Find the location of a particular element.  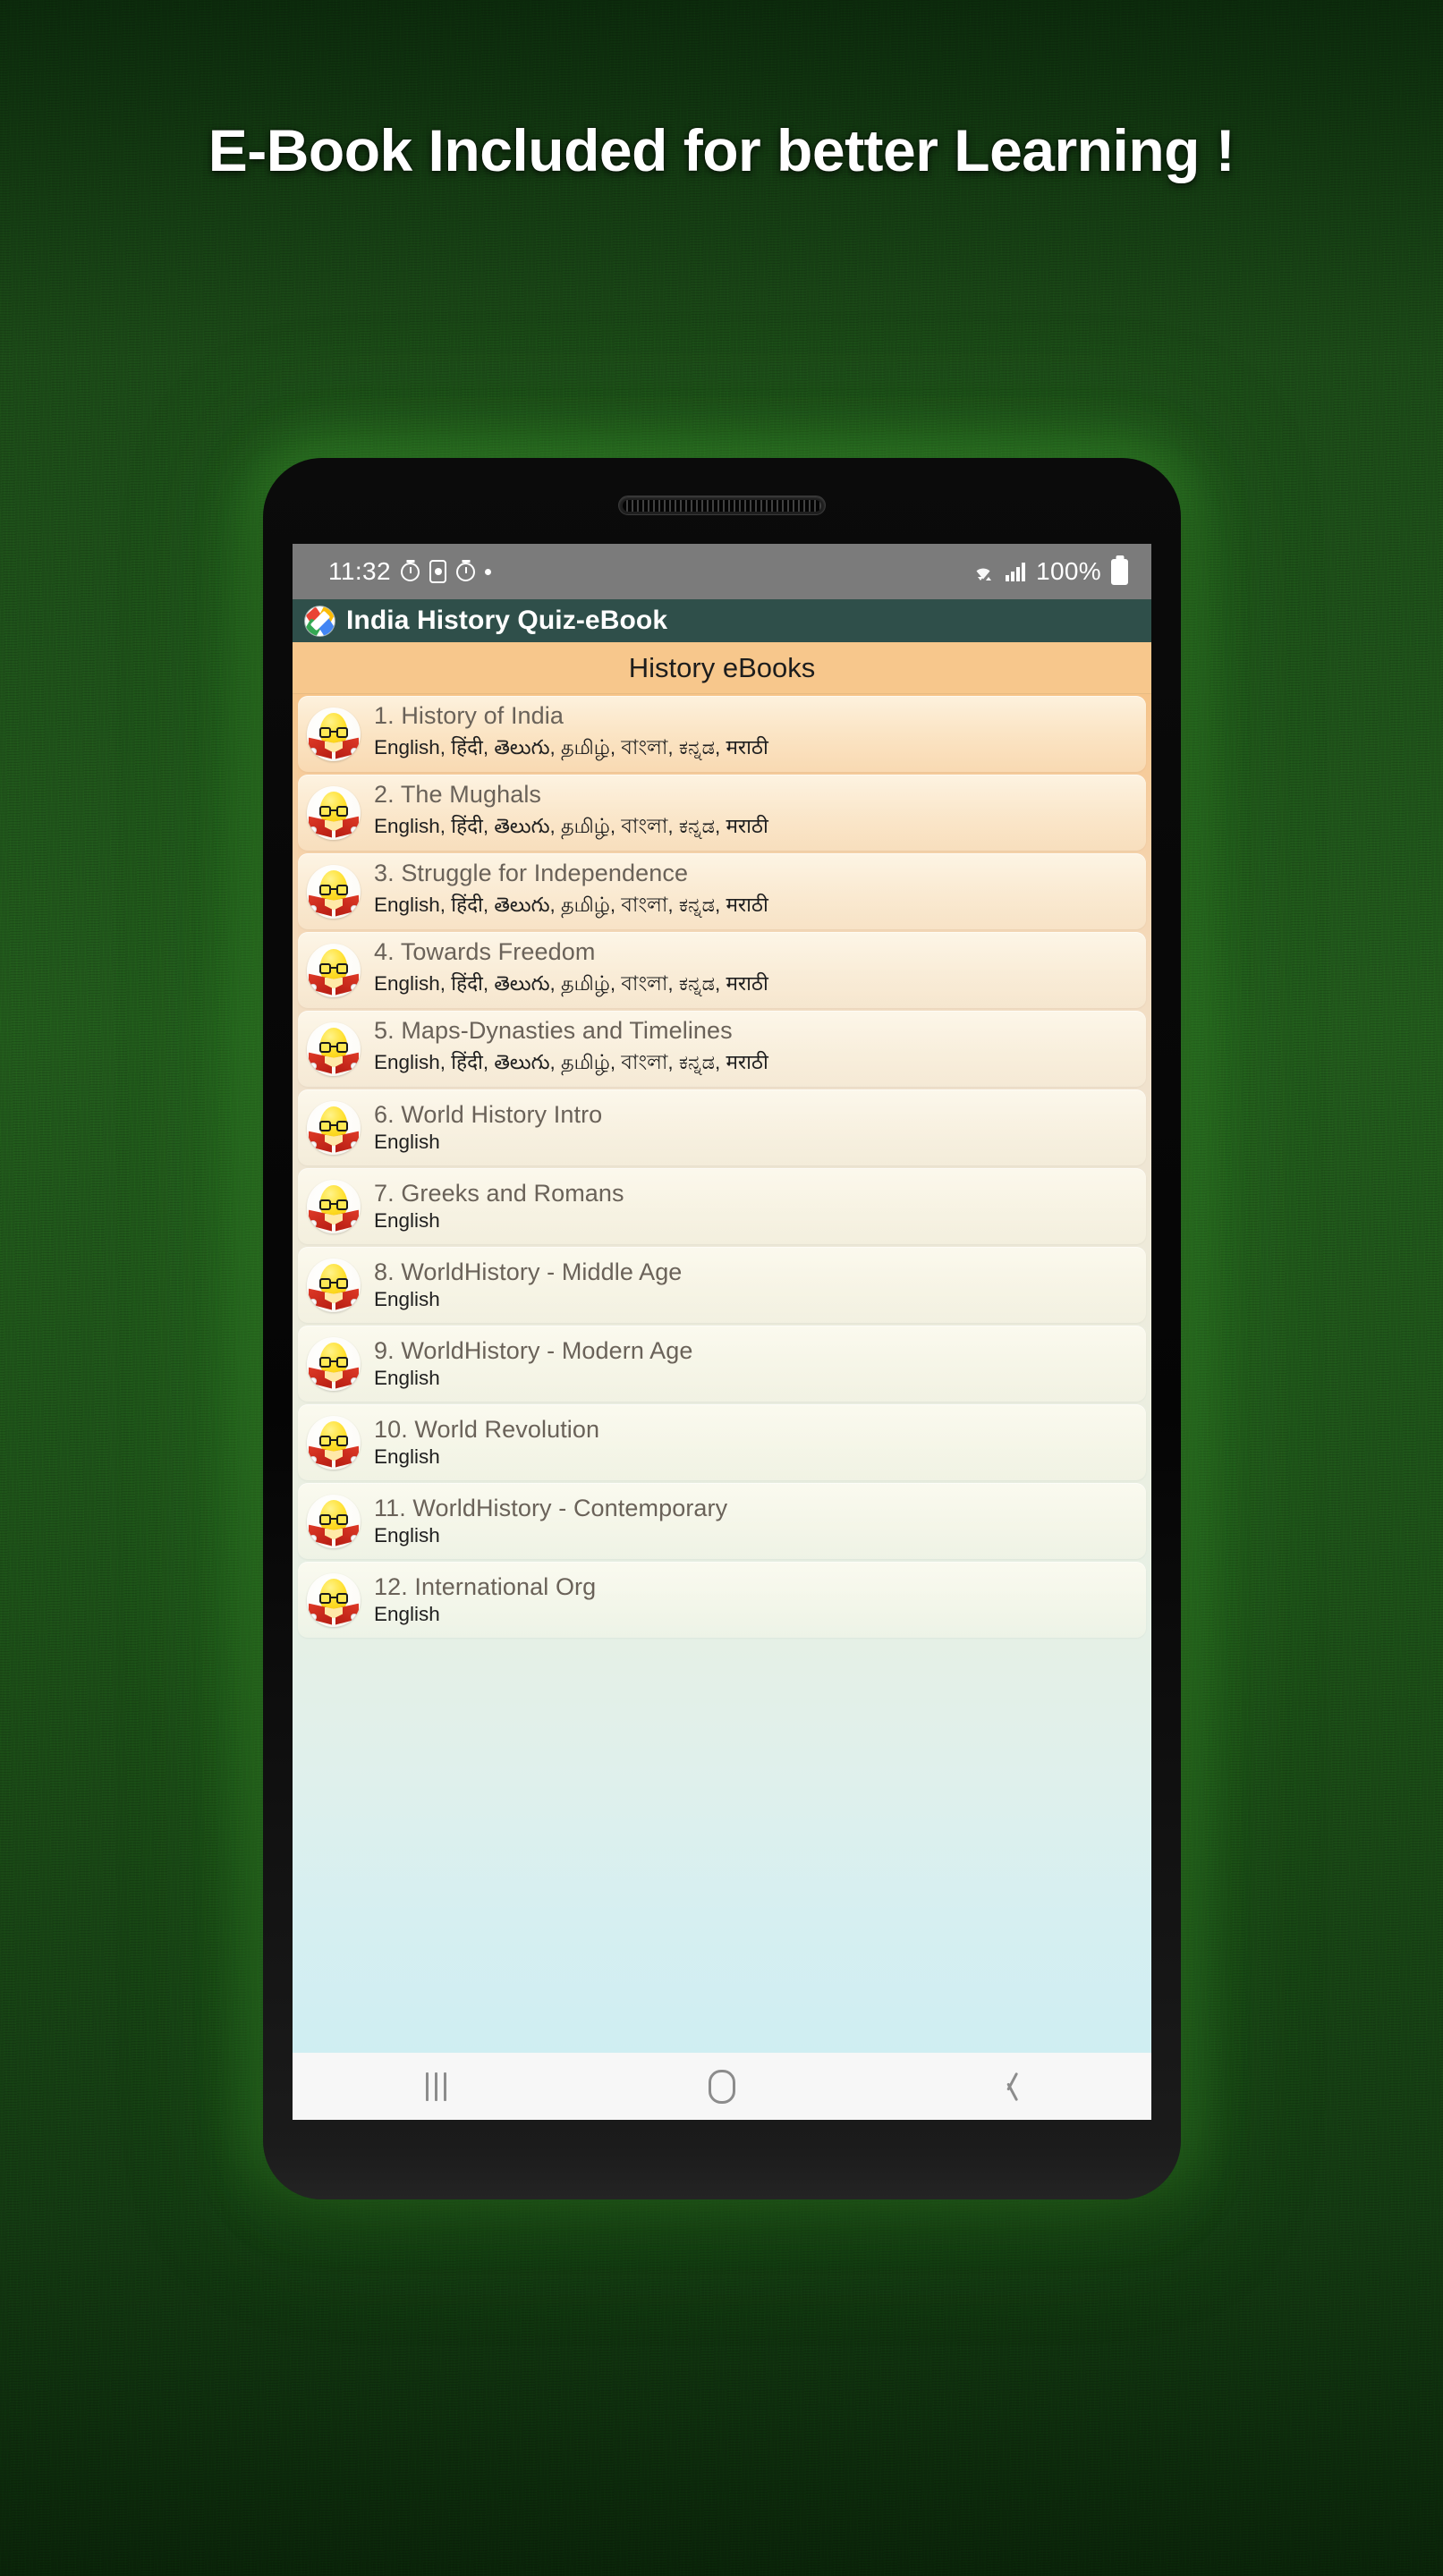

ebook-title: 8. WorldHistory - Middle Age is located at coordinates (528, 1271).